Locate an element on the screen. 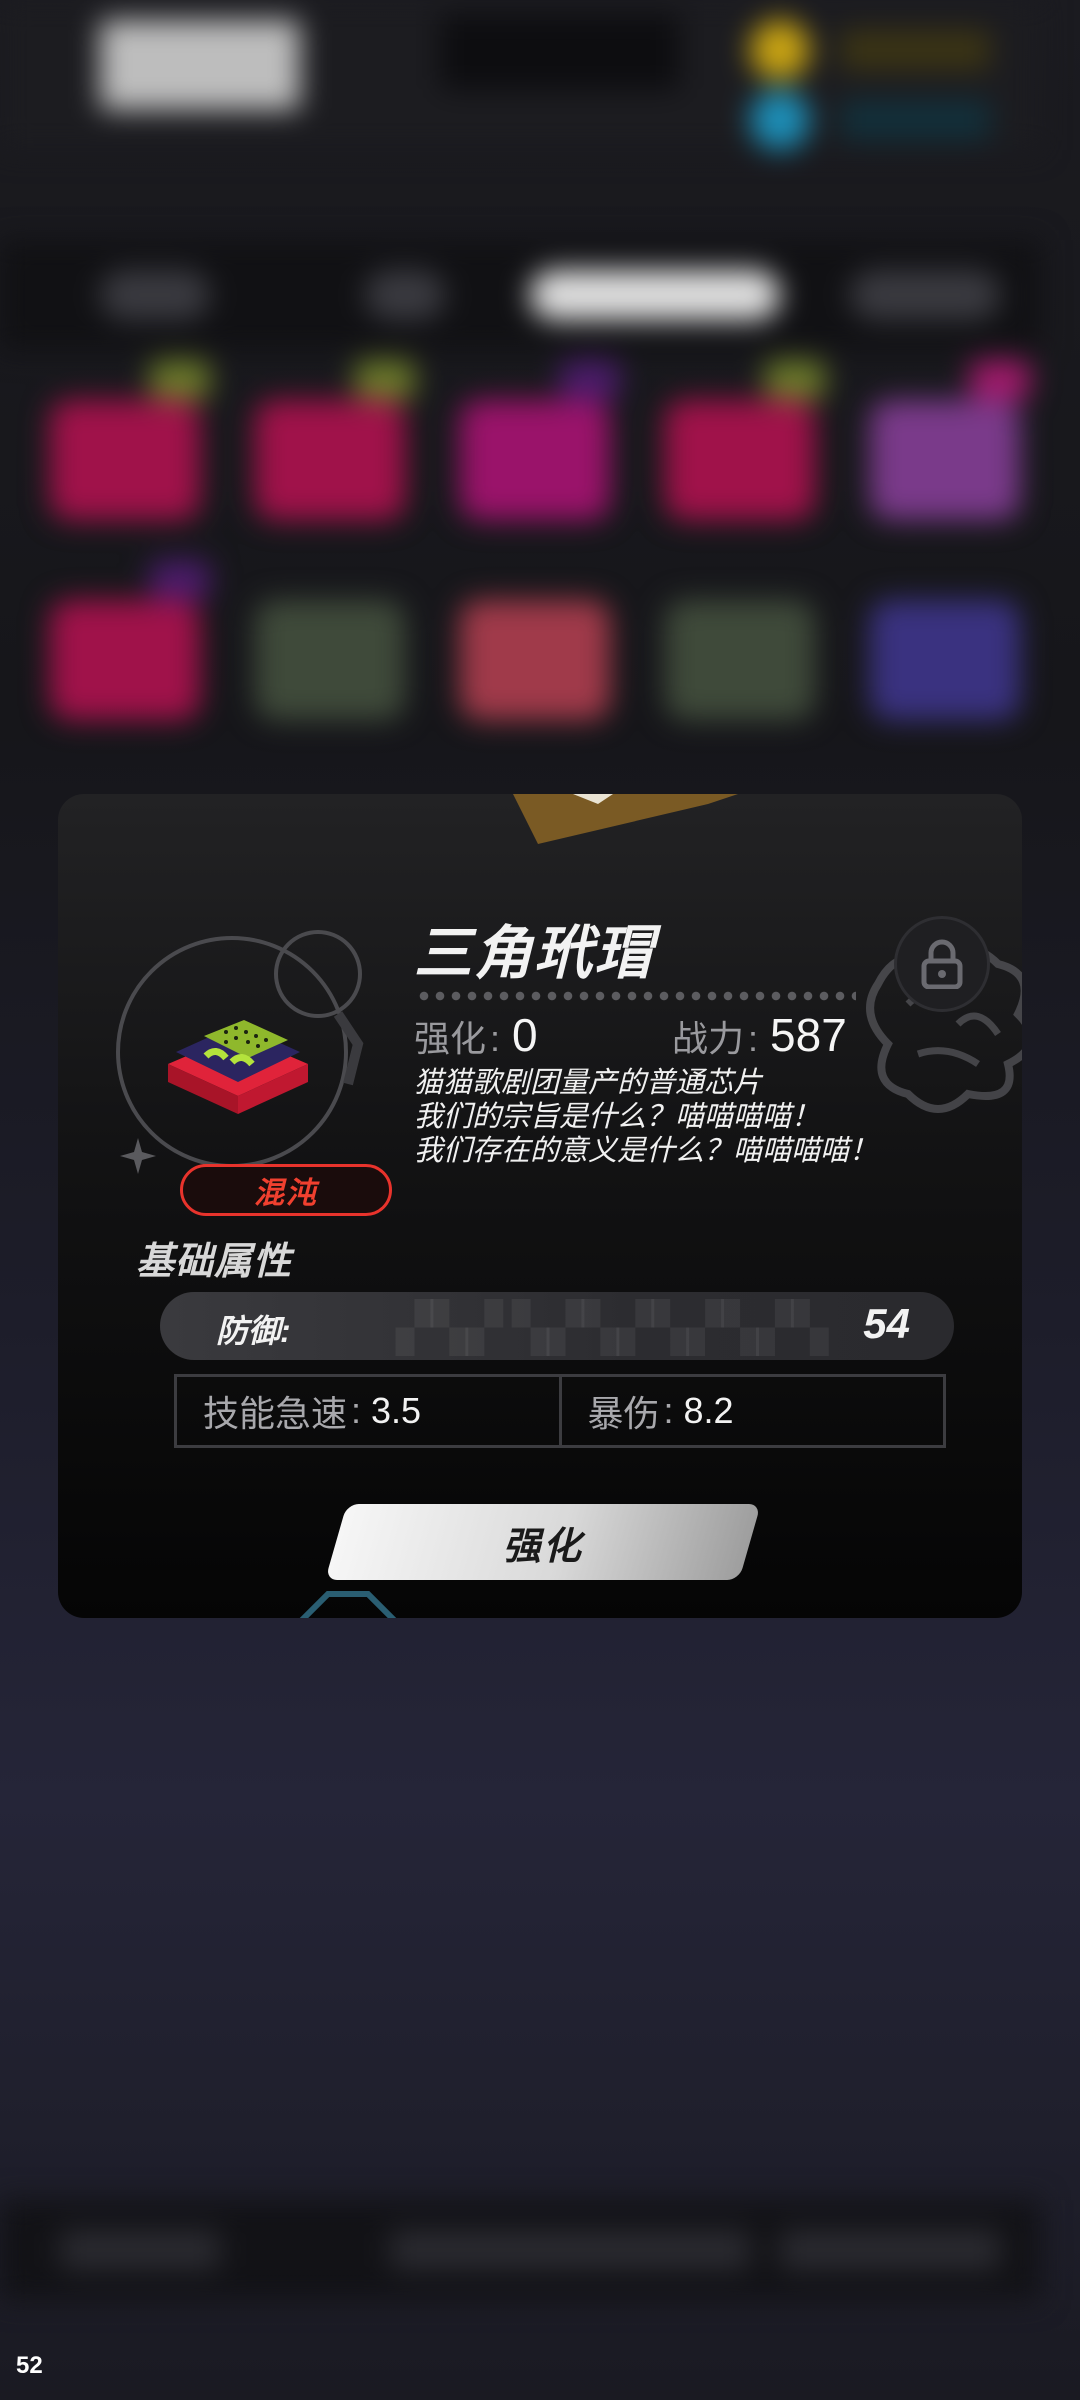 This screenshot has width=1080, height=2400. main-attribute-value: 54 is located at coordinates (886, 1323).